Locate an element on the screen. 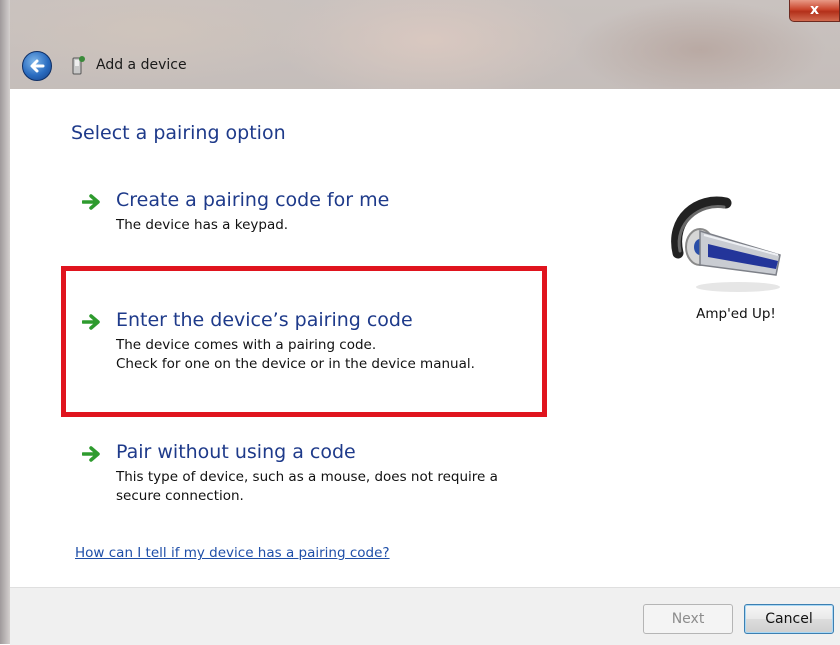  option-description: The device has a keypad. is located at coordinates (202, 225).